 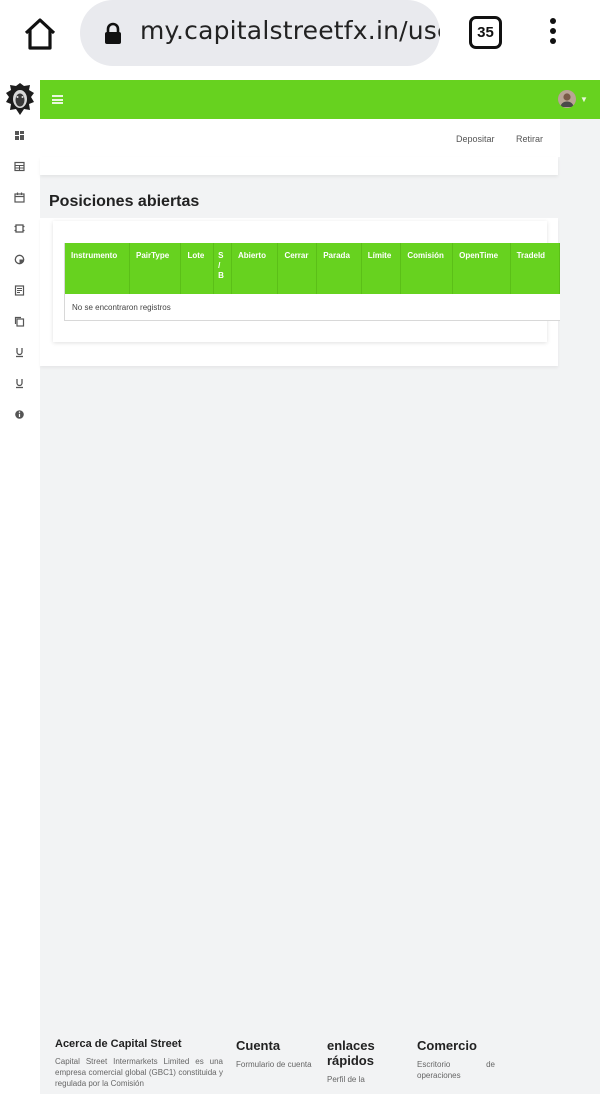 What do you see at coordinates (584, 99) in the screenshot?
I see `chevron-down-icon: ▼` at bounding box center [584, 99].